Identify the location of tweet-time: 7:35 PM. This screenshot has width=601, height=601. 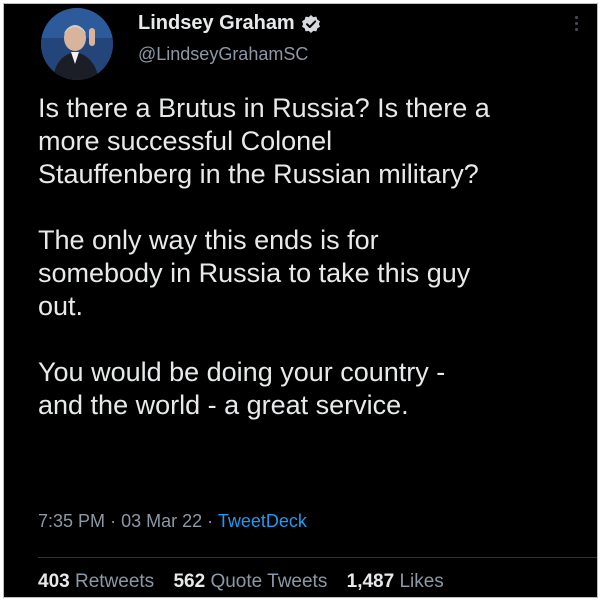
(71, 521).